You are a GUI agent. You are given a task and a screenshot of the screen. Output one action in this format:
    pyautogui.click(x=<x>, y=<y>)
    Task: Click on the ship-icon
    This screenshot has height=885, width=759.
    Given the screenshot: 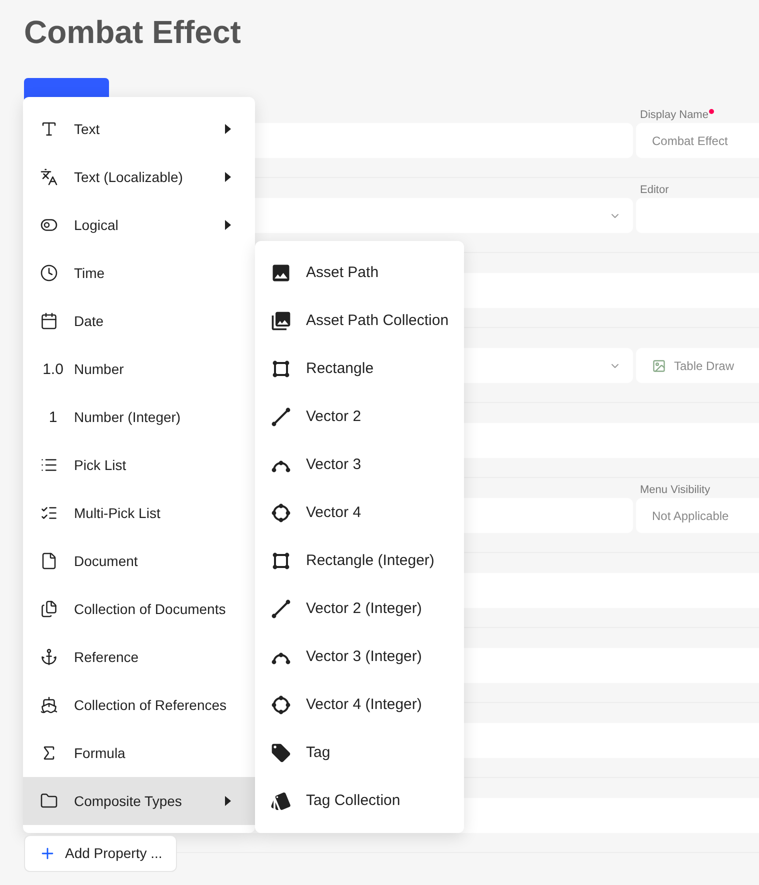 What is the action you would take?
    pyautogui.click(x=49, y=705)
    